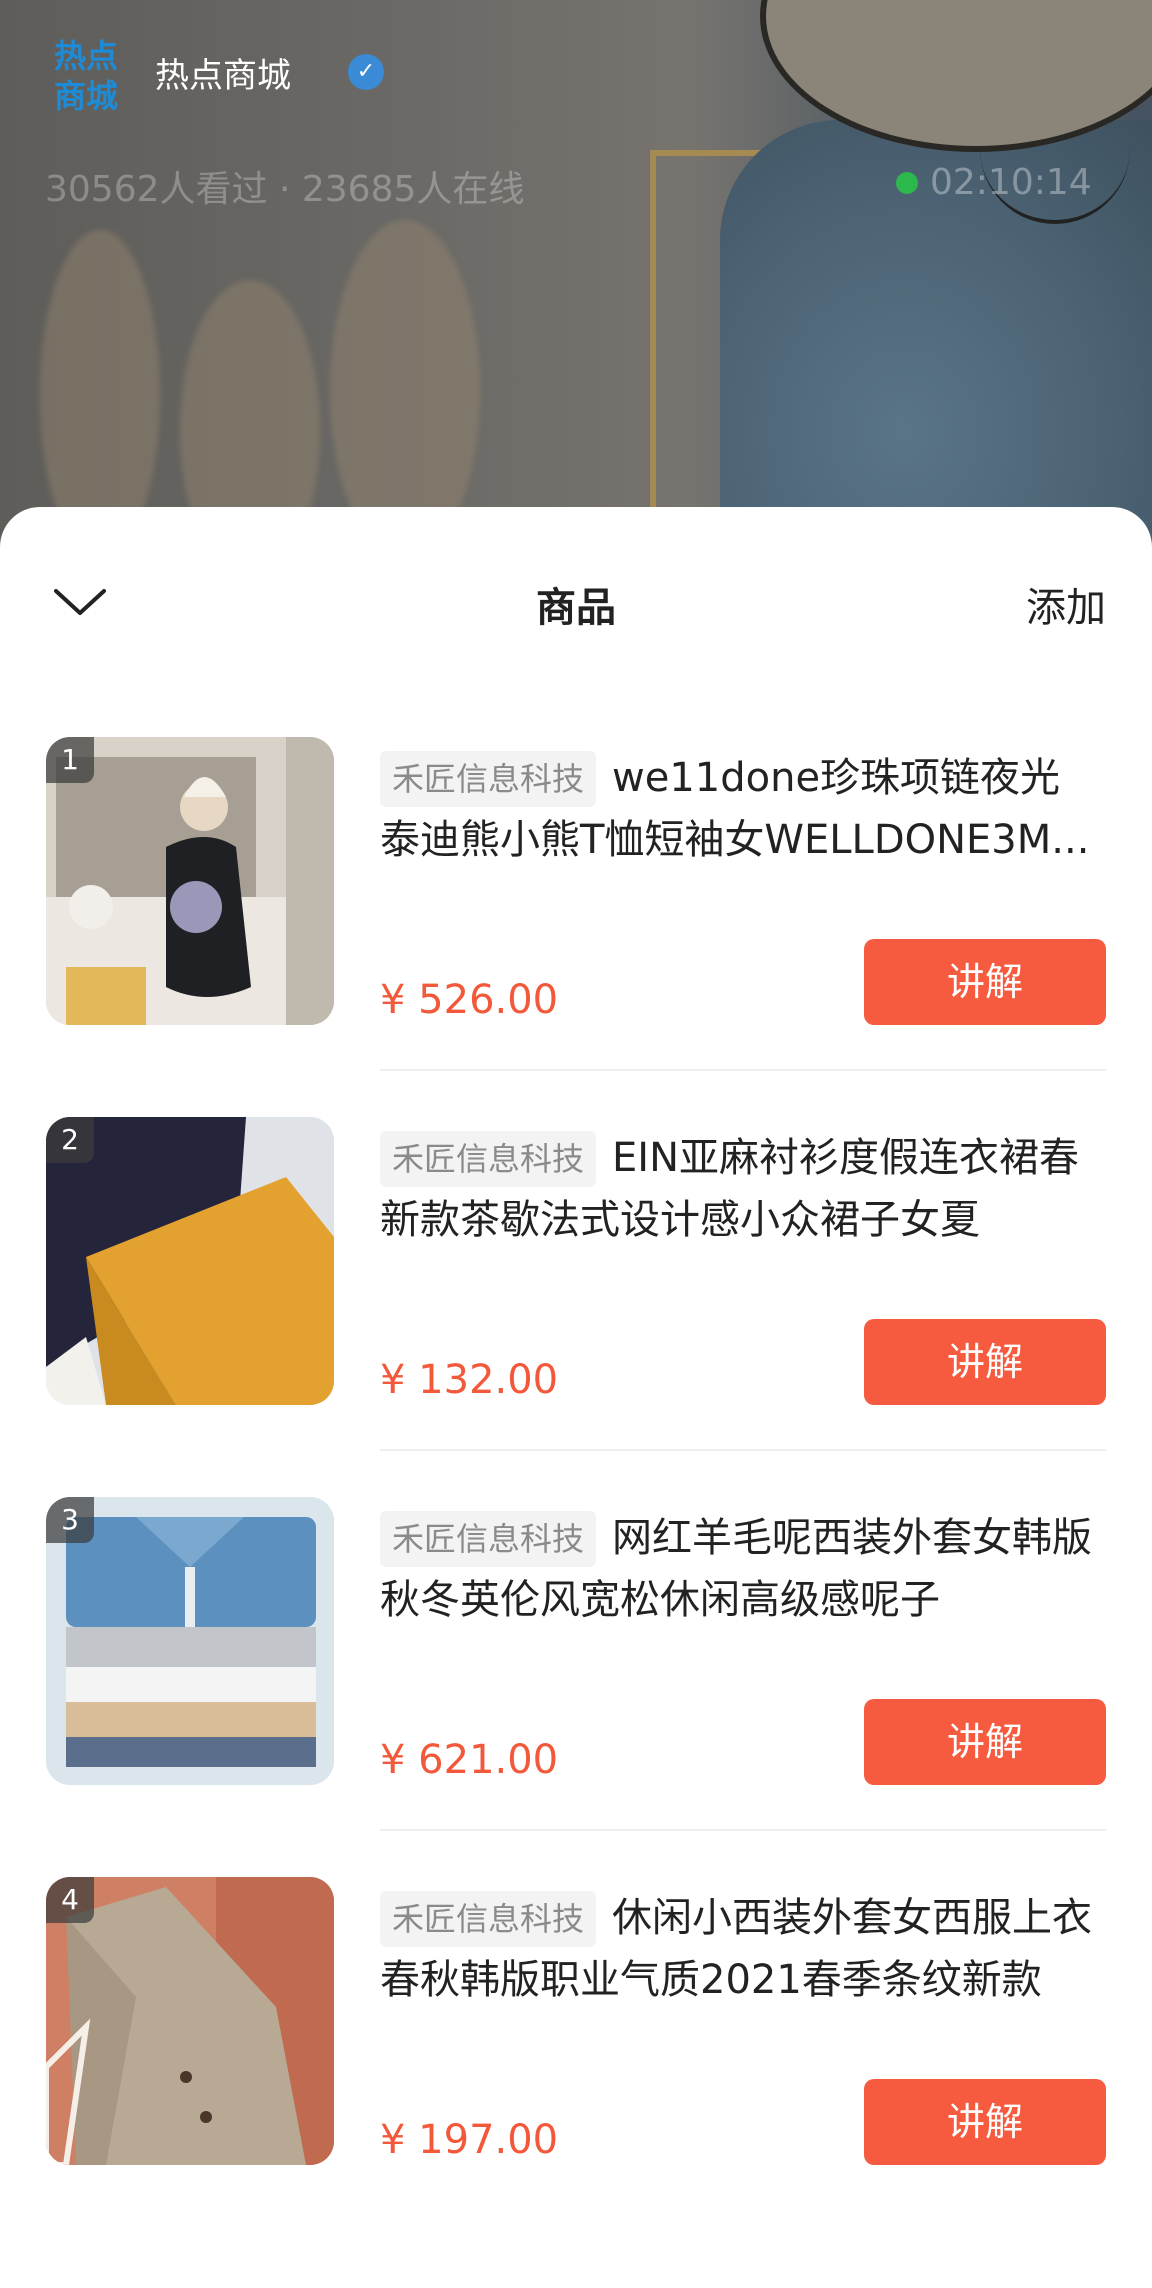  Describe the element at coordinates (70, 760) in the screenshot. I see `product-index: 1` at that location.